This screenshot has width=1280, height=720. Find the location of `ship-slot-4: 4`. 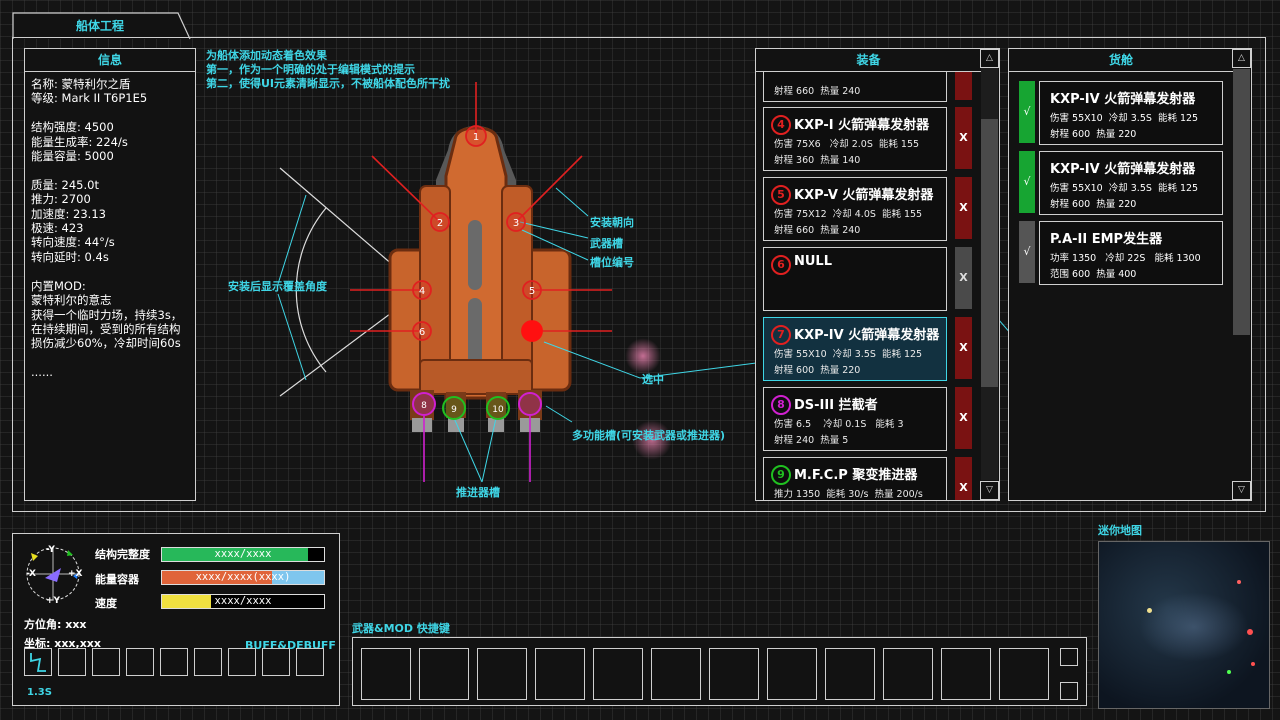

ship-slot-4: 4 is located at coordinates (422, 290).